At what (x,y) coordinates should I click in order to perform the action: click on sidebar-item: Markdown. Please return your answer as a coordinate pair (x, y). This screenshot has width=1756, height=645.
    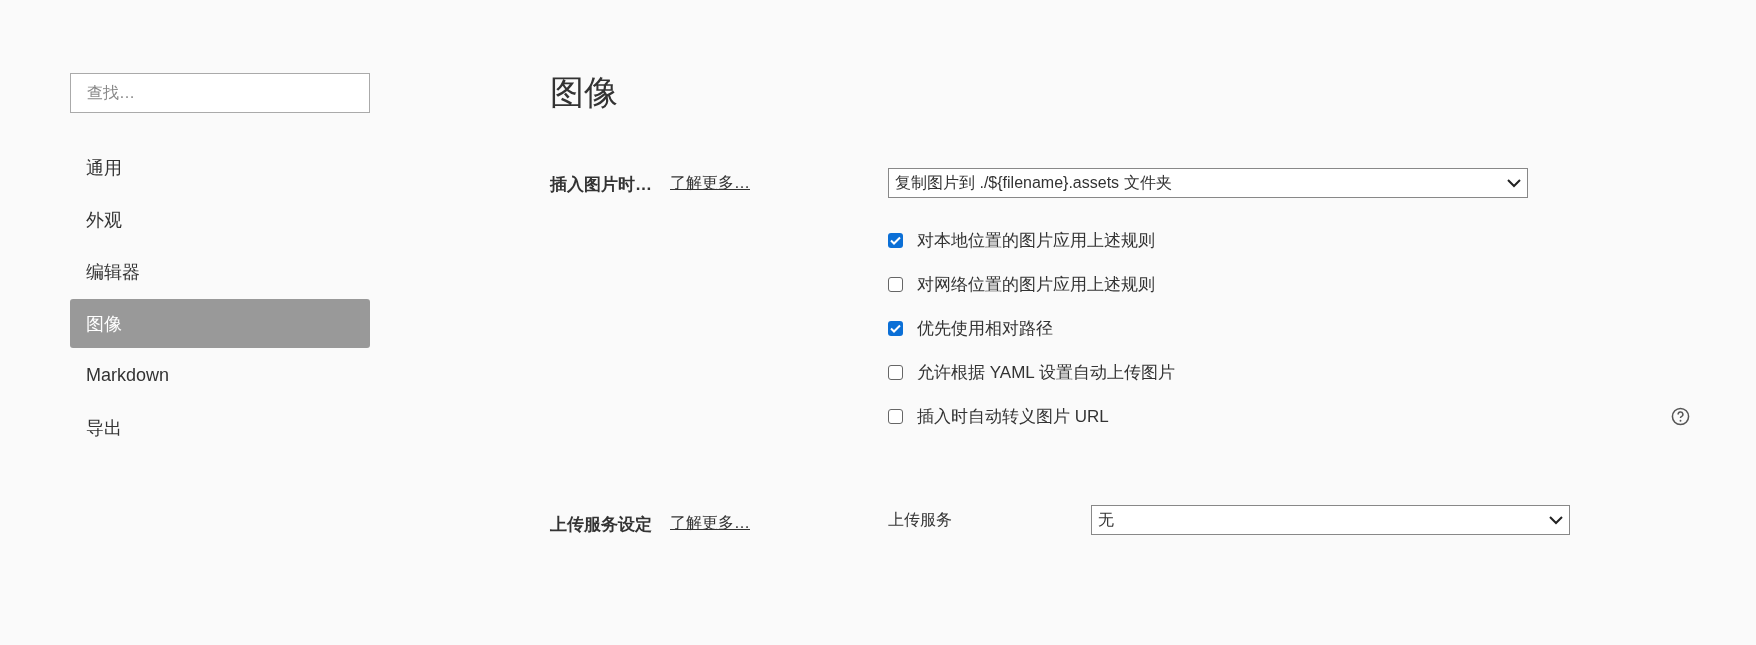
    Looking at the image, I should click on (220, 375).